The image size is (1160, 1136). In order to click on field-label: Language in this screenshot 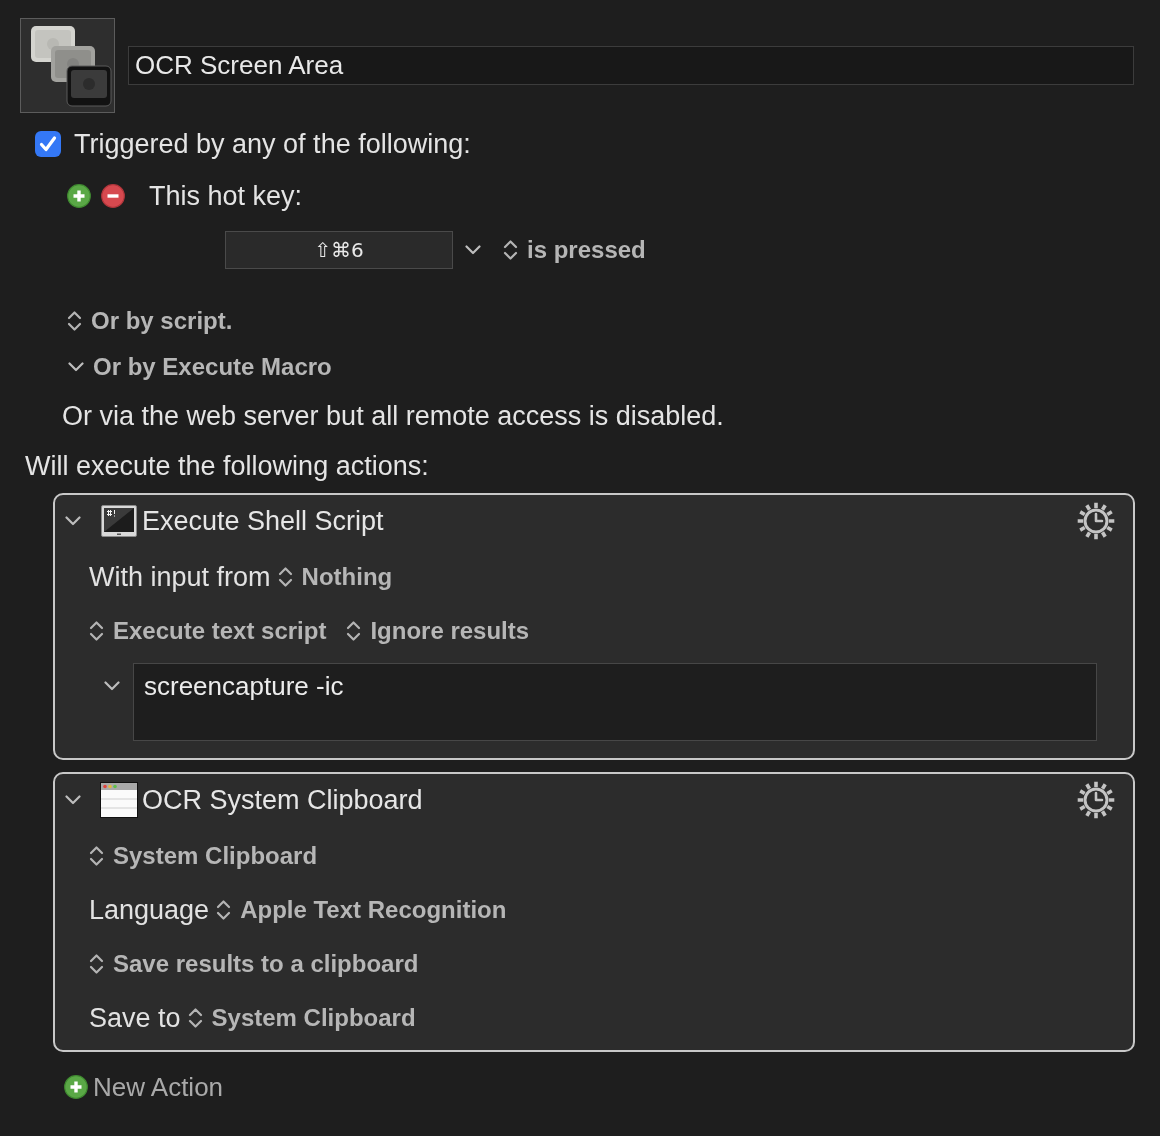, I will do `click(149, 910)`.